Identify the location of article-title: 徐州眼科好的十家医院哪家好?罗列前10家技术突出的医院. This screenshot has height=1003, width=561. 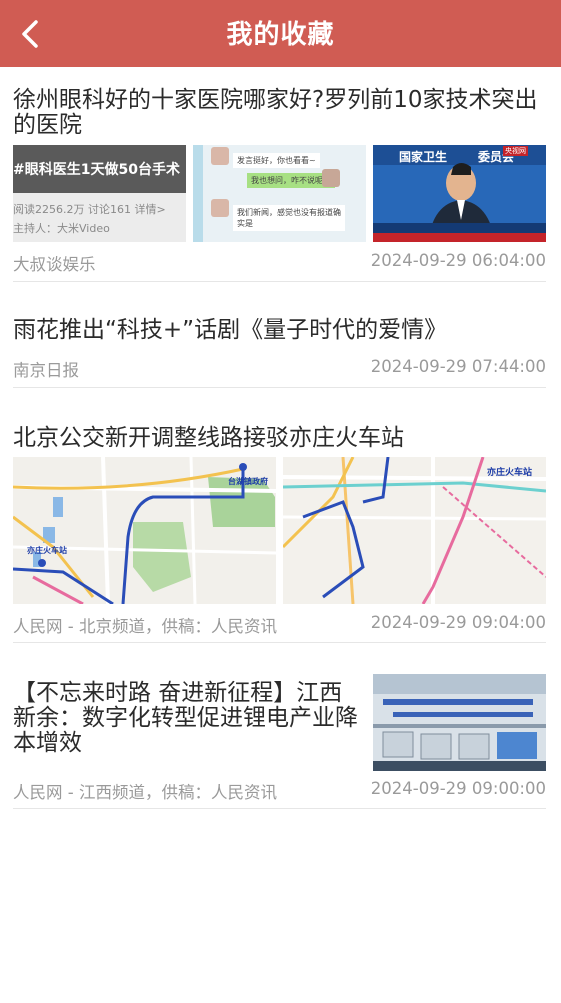
(275, 112).